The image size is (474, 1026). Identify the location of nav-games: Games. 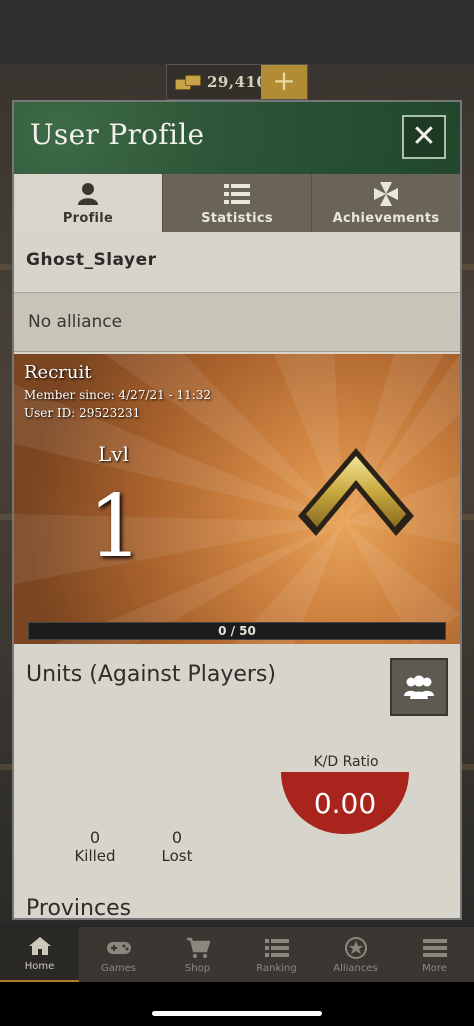
(118, 955).